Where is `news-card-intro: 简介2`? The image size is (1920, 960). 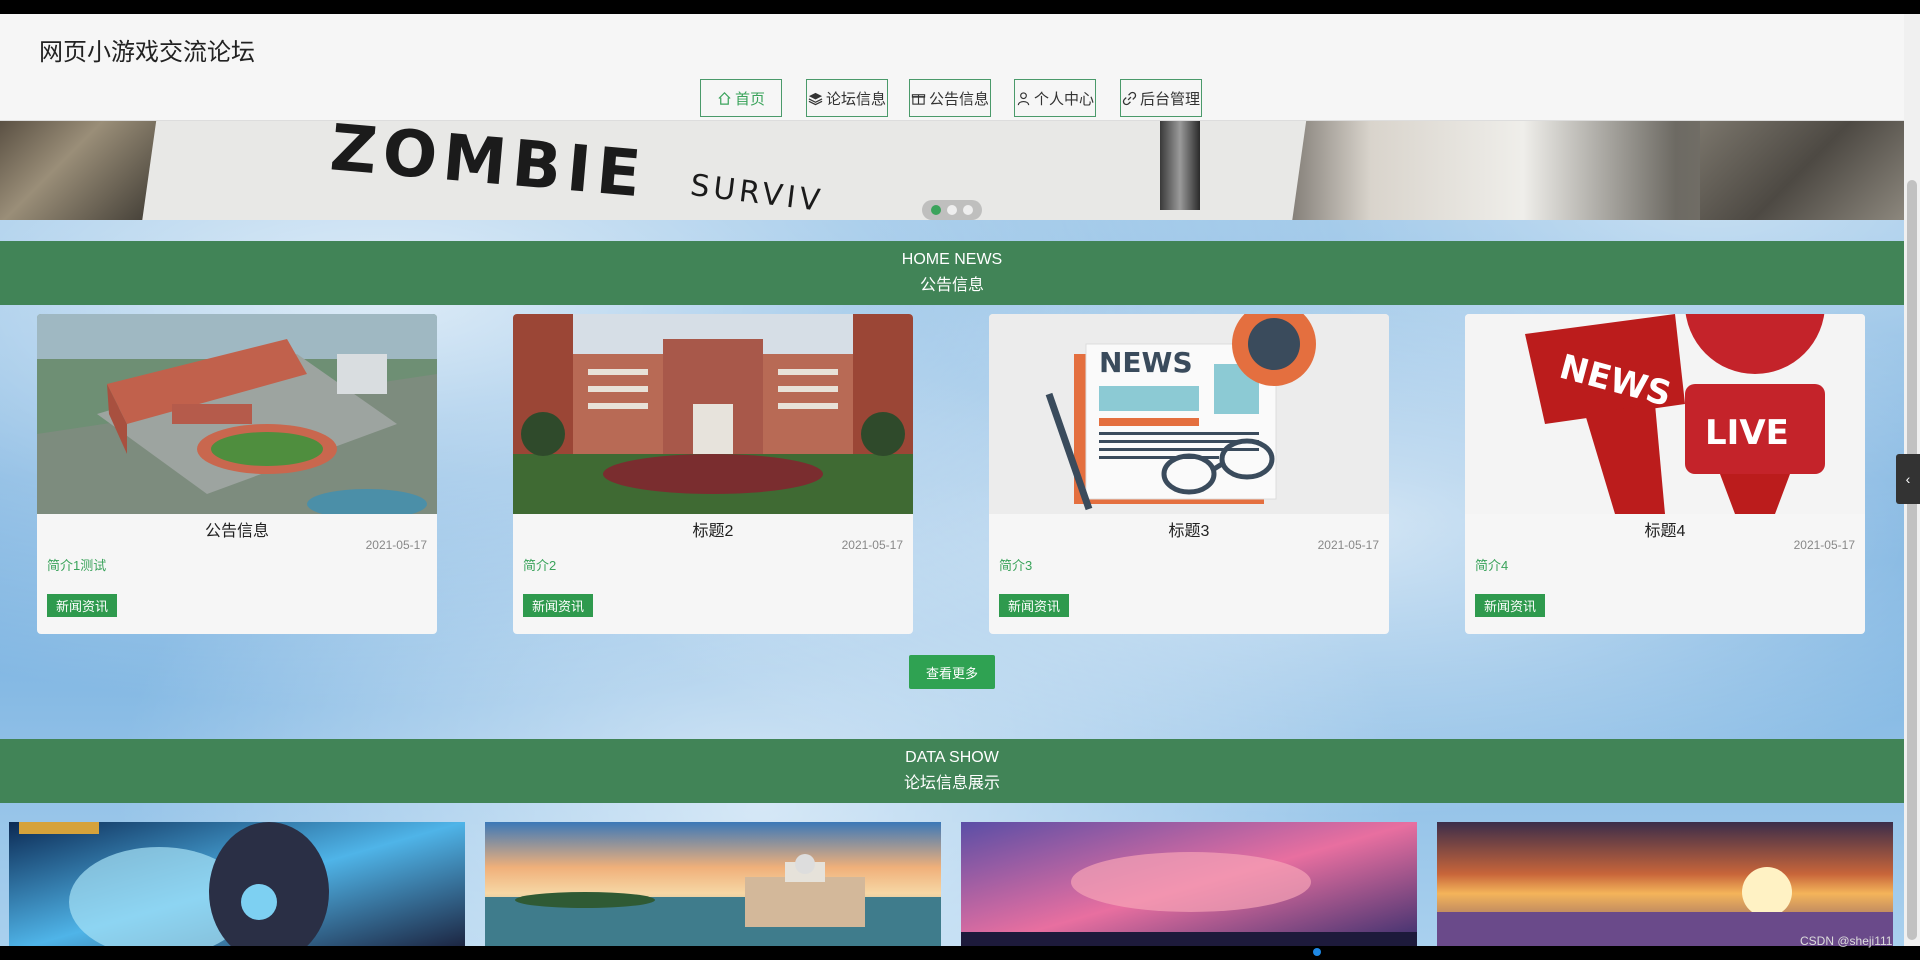
news-card-intro: 简介2 is located at coordinates (540, 565).